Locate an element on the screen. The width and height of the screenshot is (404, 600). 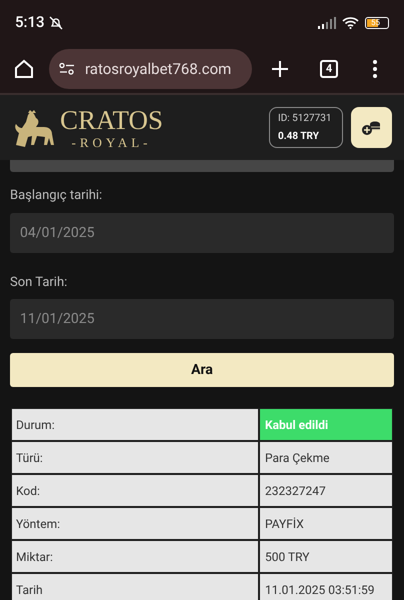
table-cell: Durum: is located at coordinates (135, 424).